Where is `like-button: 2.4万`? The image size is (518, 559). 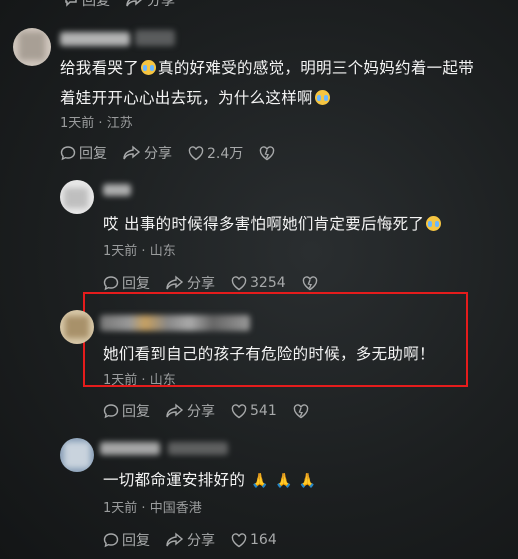
like-button: 2.4万 is located at coordinates (215, 153).